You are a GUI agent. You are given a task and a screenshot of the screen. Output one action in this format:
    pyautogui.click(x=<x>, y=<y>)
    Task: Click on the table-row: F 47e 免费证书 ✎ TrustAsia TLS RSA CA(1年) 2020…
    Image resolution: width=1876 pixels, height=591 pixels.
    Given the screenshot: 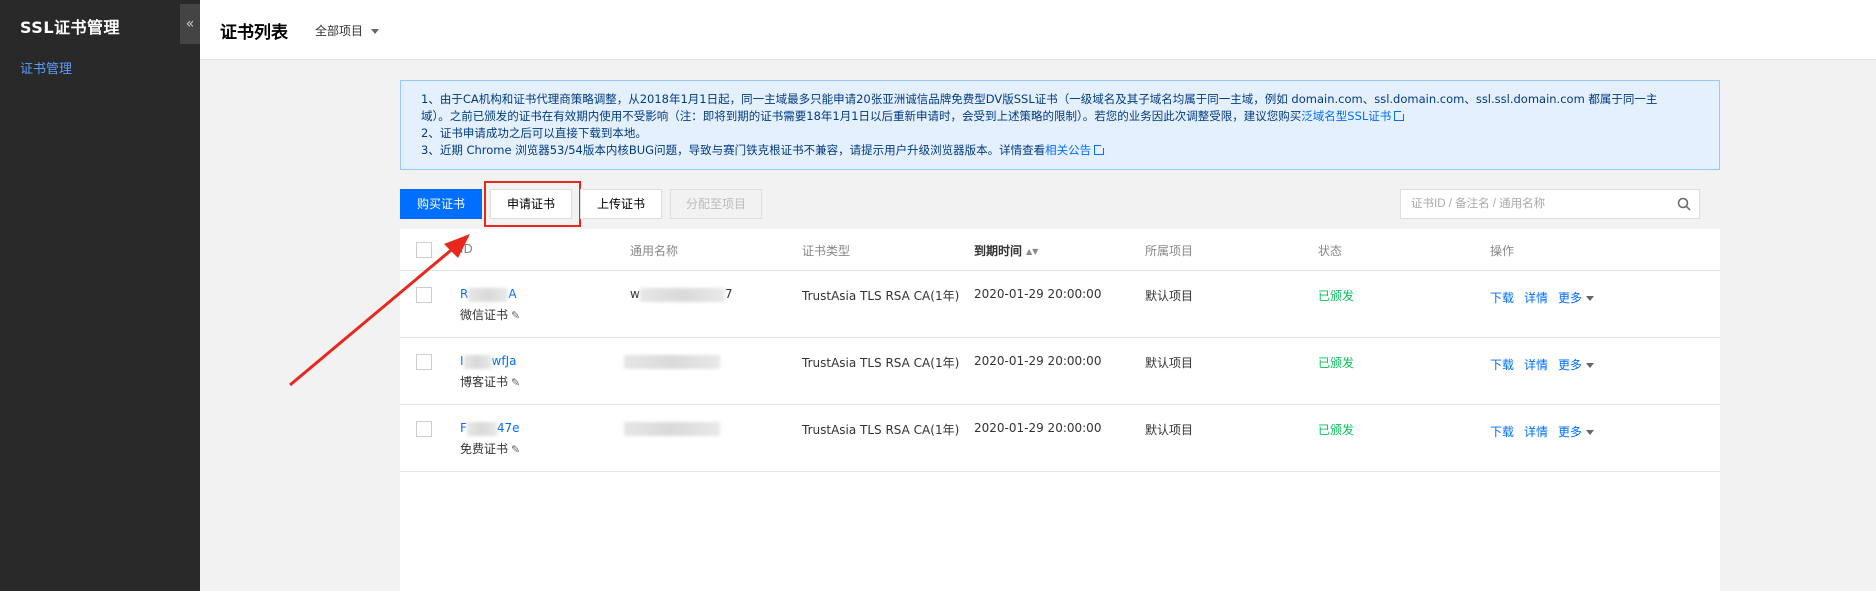 What is the action you would take?
    pyautogui.click(x=1060, y=438)
    